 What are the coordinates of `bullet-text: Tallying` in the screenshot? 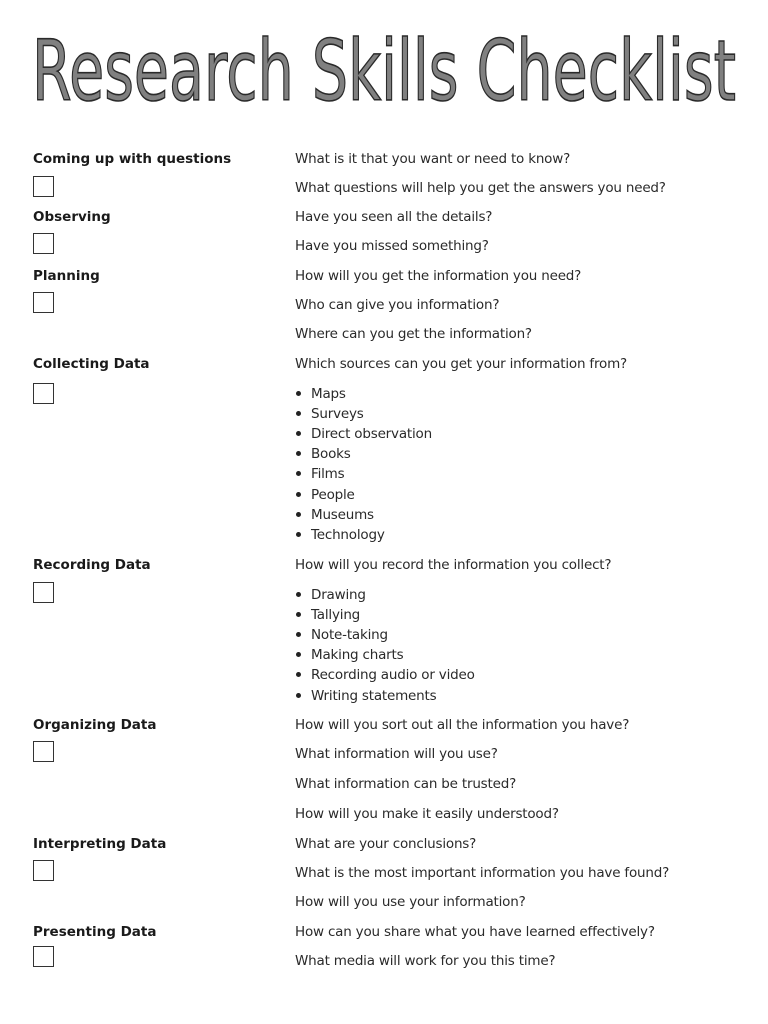 It's located at (336, 615).